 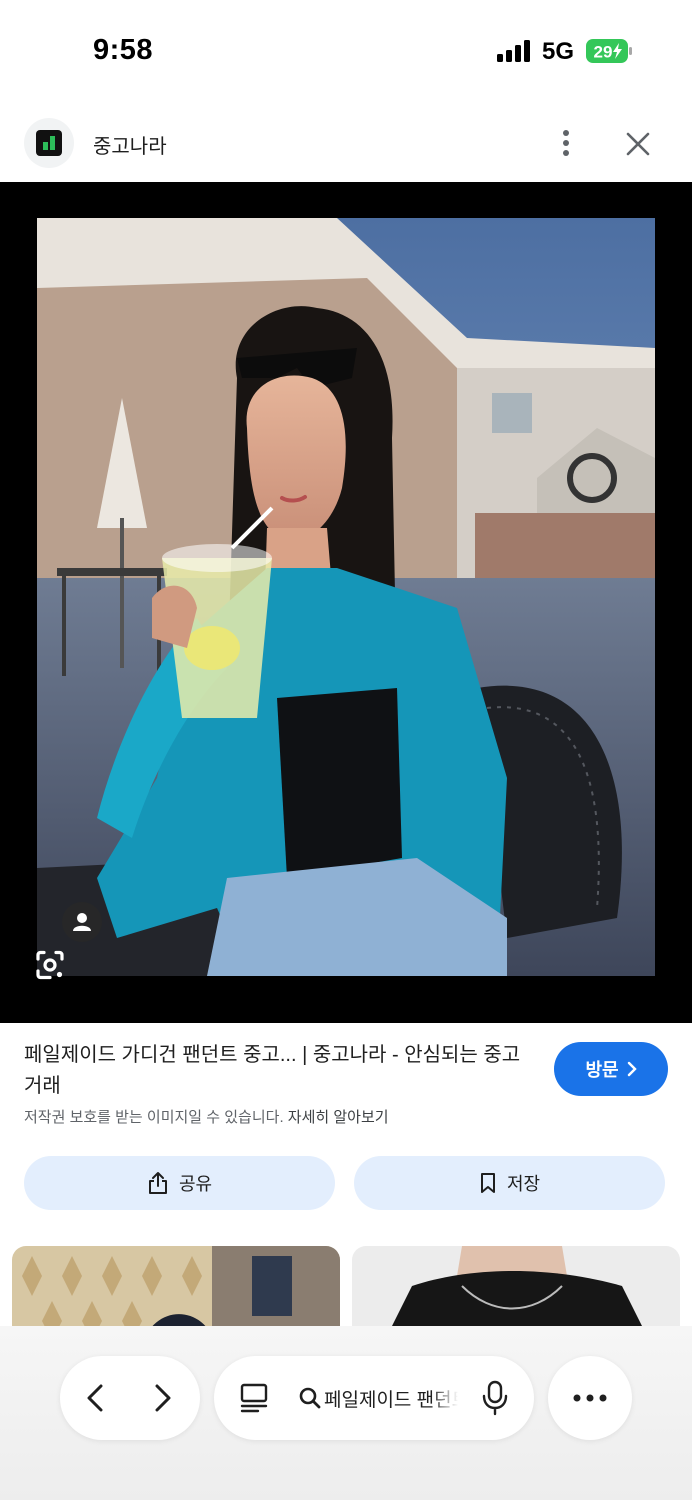 I want to click on result-title: 페일제이드 가디건 팬던트 중고... | 중고나라 - 안심되는 중고거래, so click(x=278, y=1071).